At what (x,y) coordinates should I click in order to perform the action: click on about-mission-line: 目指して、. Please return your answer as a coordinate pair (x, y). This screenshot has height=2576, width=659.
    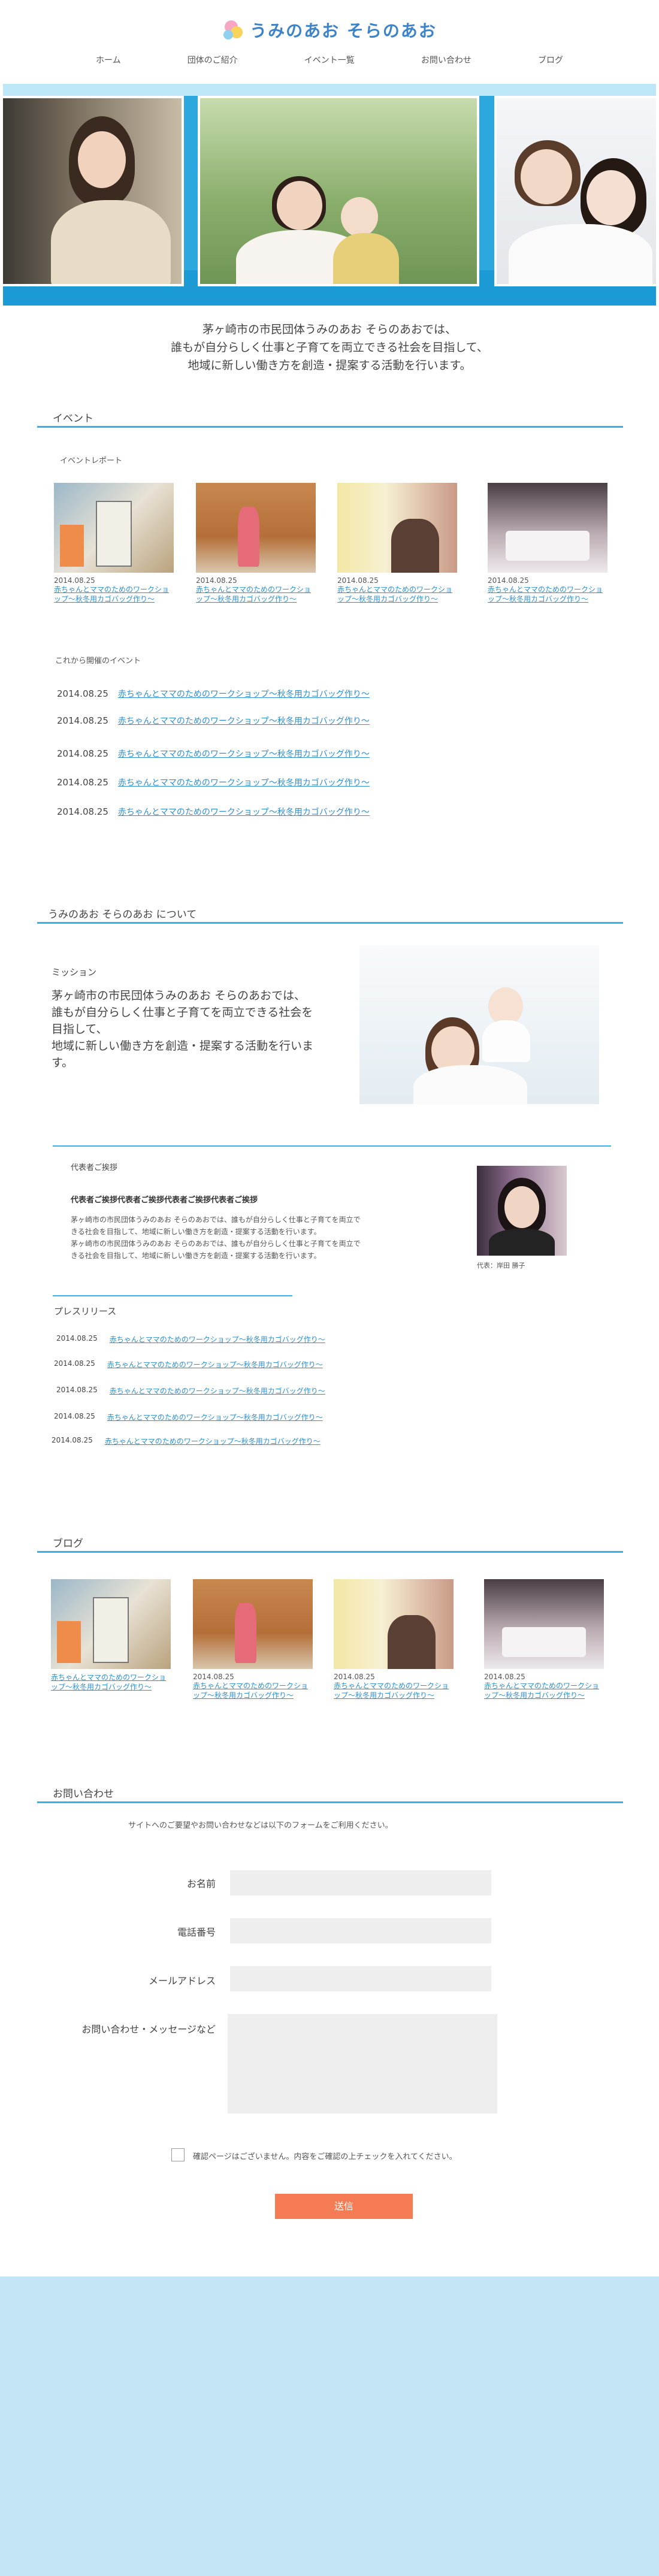
    Looking at the image, I should click on (80, 1029).